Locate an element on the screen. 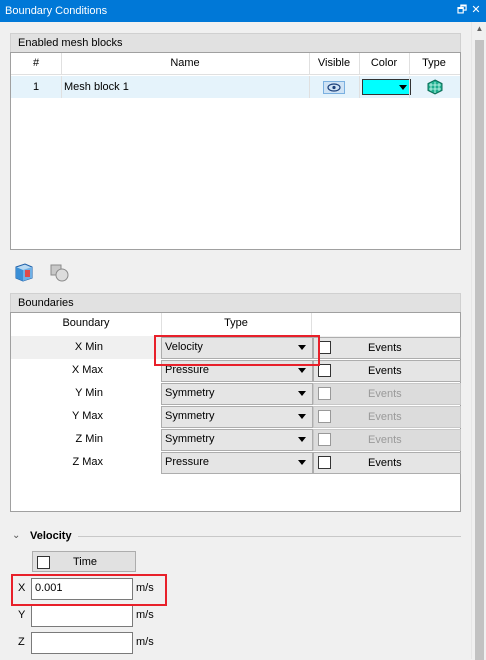 This screenshot has height=660, width=486. scroll-thumb is located at coordinates (479, 350).